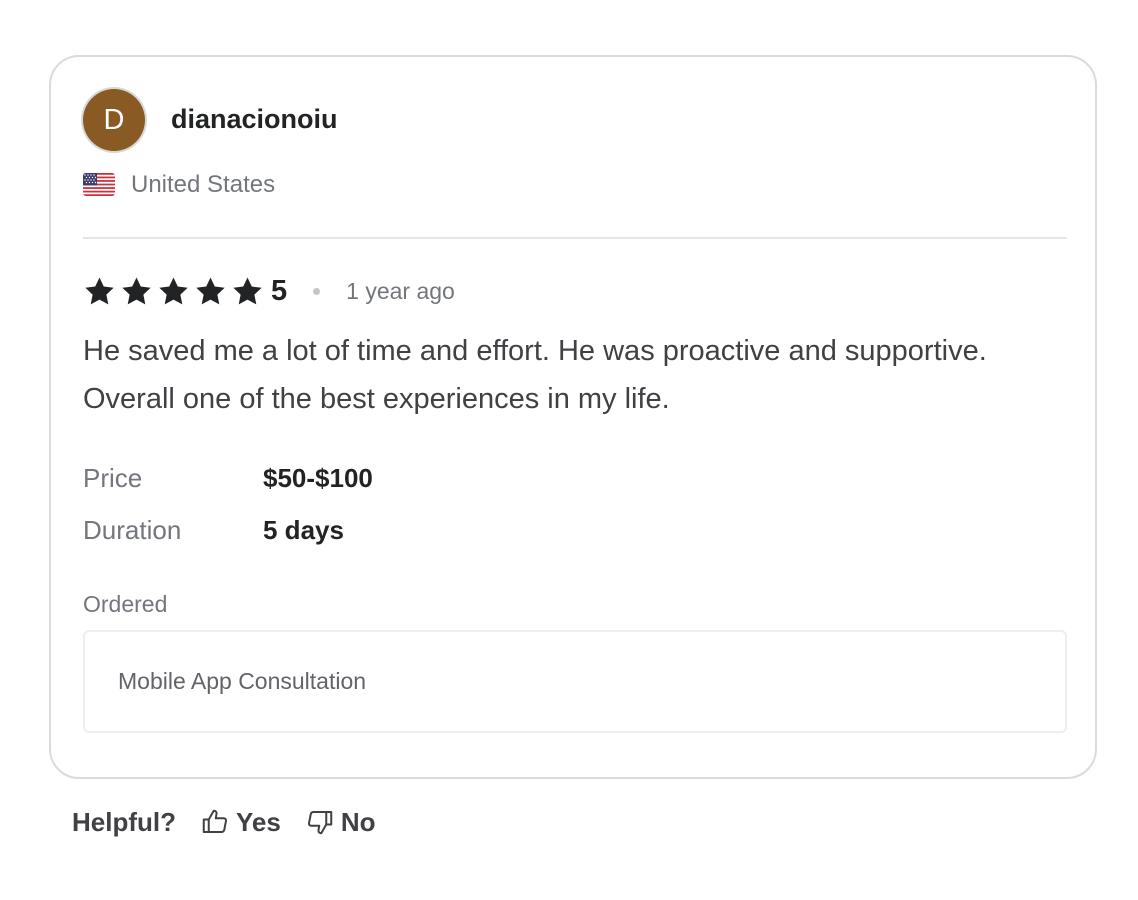  I want to click on separator-dot, so click(317, 291).